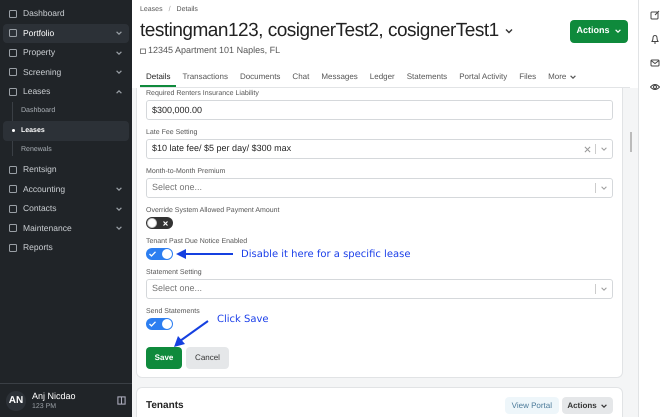  What do you see at coordinates (164, 358) in the screenshot?
I see `save-button: Save` at bounding box center [164, 358].